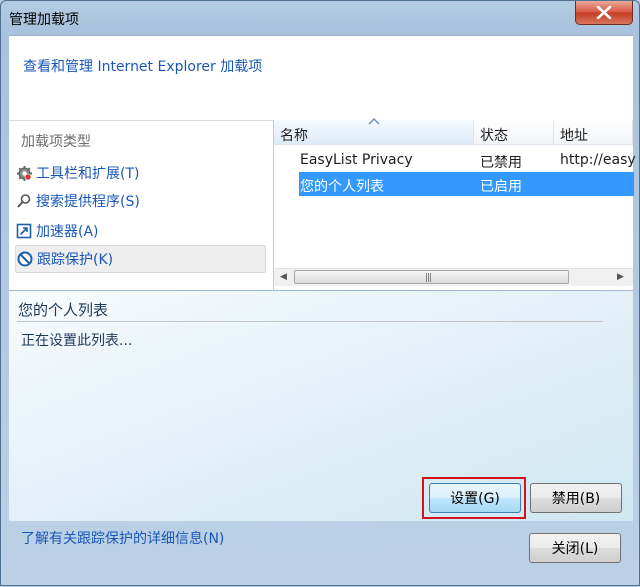  I want to click on detail-title: 您的个人列表, so click(63, 310).